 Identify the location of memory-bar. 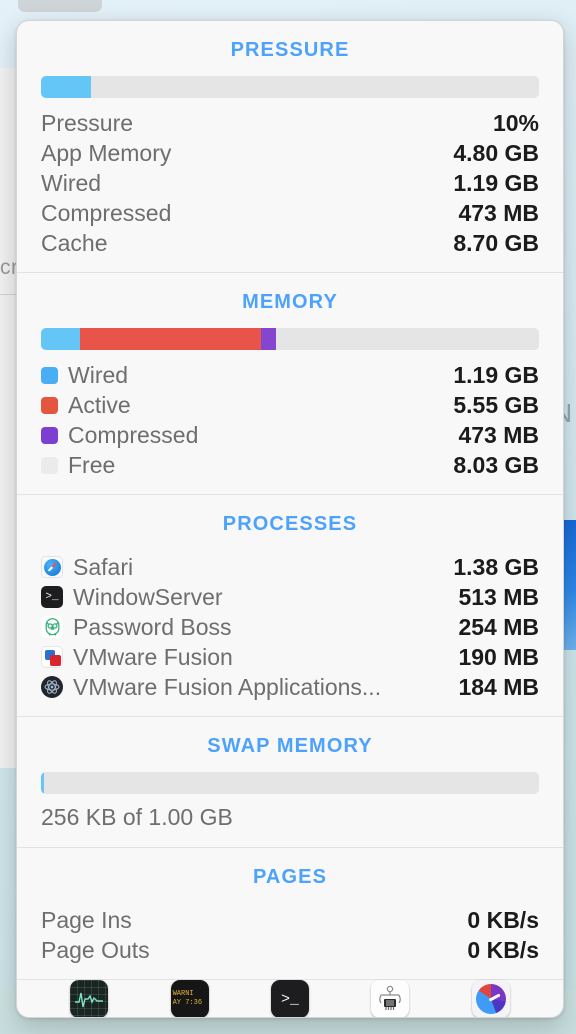
(290, 339).